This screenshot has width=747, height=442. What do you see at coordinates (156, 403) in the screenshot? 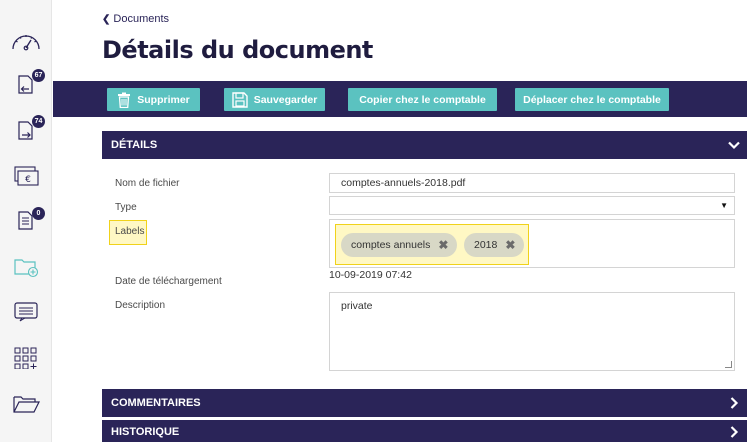
I see `comments-header-label: COMMENTAIRES` at bounding box center [156, 403].